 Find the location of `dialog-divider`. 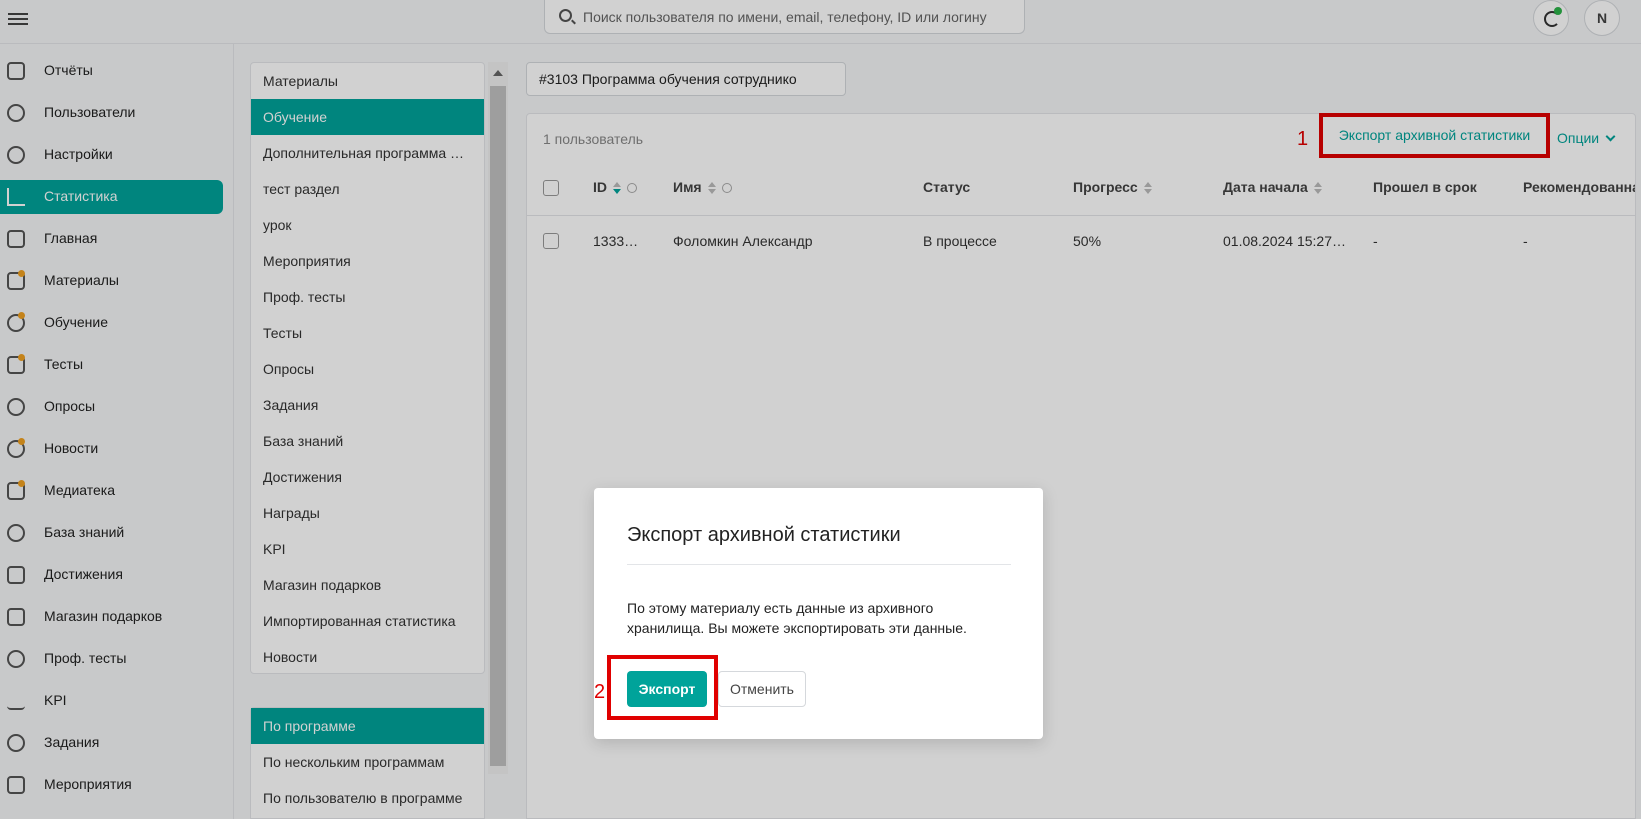

dialog-divider is located at coordinates (819, 564).